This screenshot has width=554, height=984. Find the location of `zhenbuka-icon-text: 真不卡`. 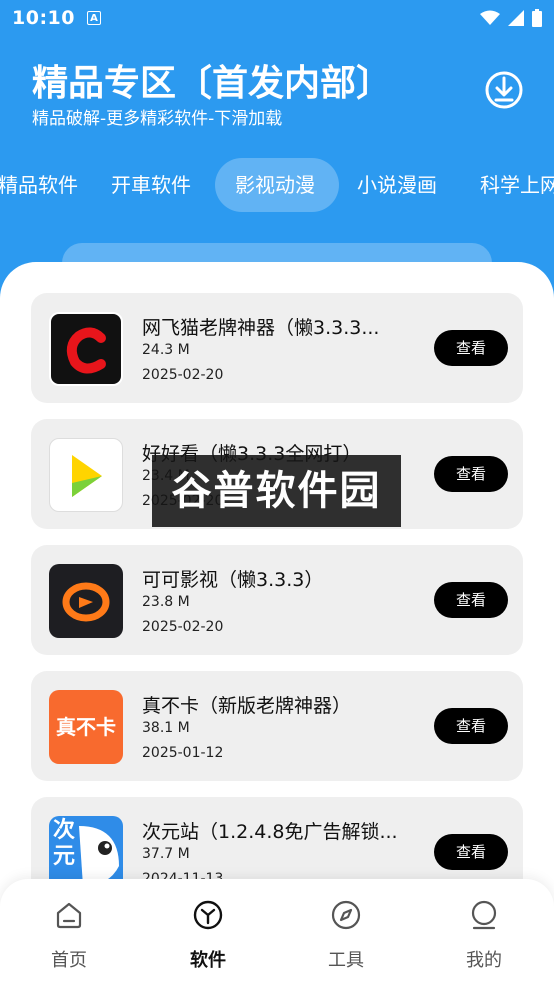

zhenbuka-icon-text: 真不卡 is located at coordinates (86, 727).